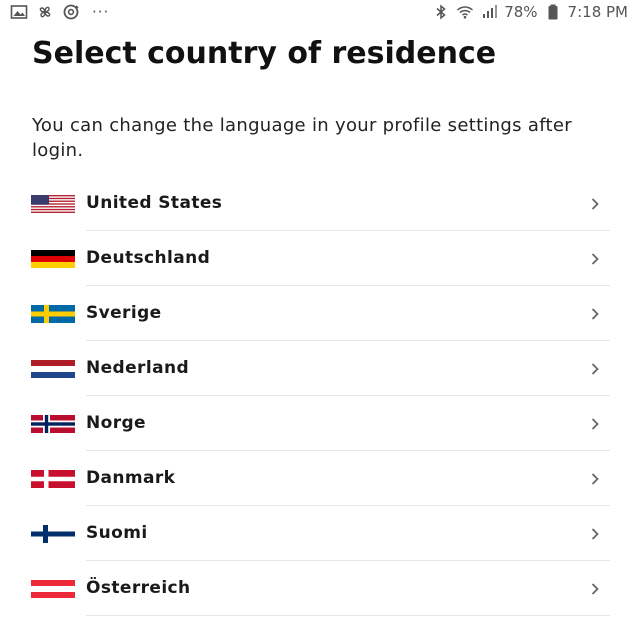 The width and height of the screenshot is (640, 640). Describe the element at coordinates (71, 12) in the screenshot. I see `sync-icon` at that location.